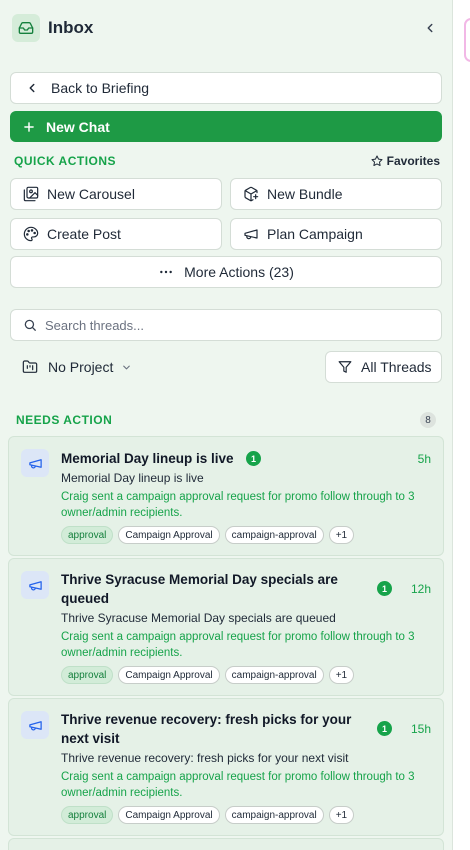  I want to click on new-carousel-label: New Carousel, so click(91, 194).